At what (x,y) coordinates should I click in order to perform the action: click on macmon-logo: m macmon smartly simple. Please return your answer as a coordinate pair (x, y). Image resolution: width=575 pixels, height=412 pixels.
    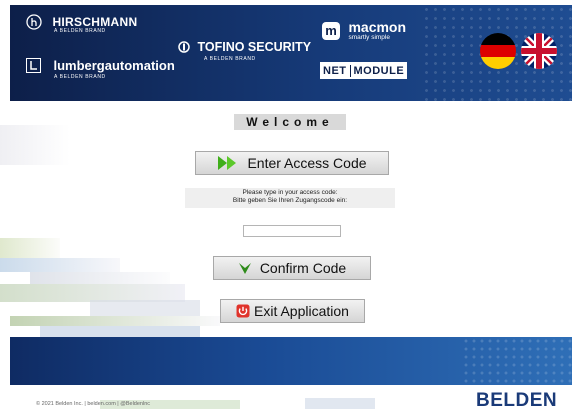
    Looking at the image, I should click on (364, 30).